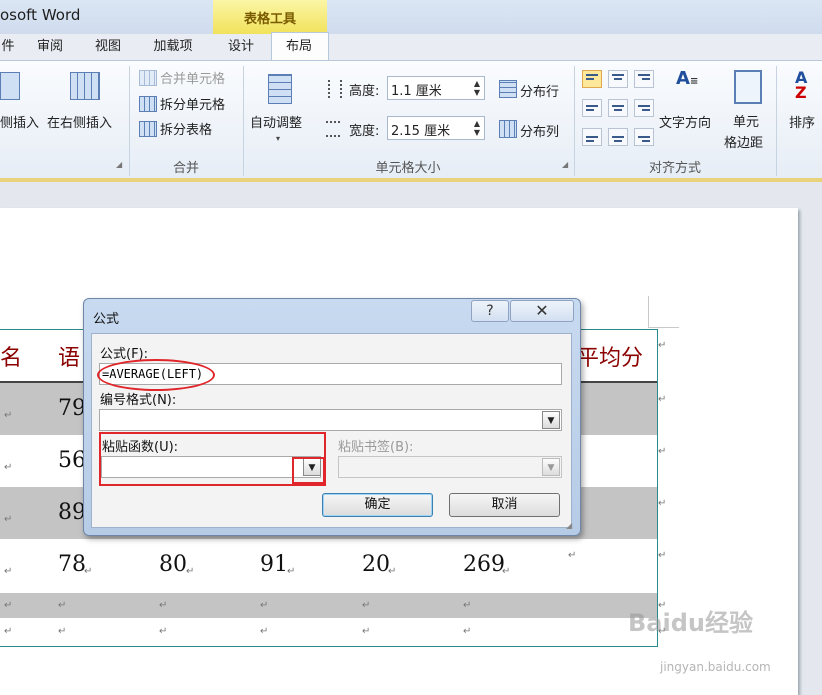 The height and width of the screenshot is (695, 822). What do you see at coordinates (715, 667) in the screenshot?
I see `watermark-url: jingyan.baidu.com` at bounding box center [715, 667].